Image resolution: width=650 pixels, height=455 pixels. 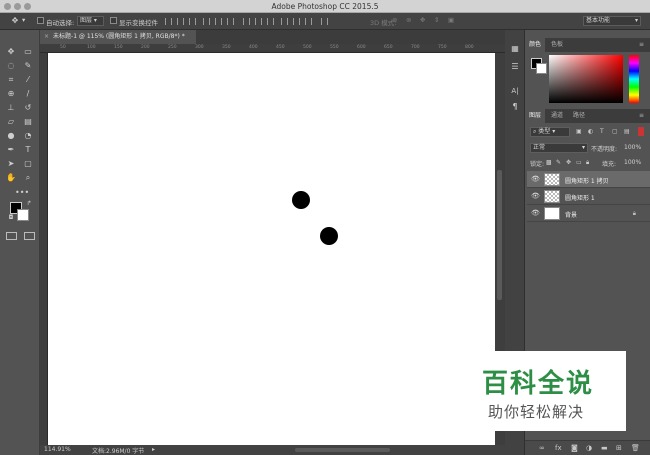 What do you see at coordinates (153, 449) in the screenshot?
I see `status-menu-chevron-icon: ▸` at bounding box center [153, 449].